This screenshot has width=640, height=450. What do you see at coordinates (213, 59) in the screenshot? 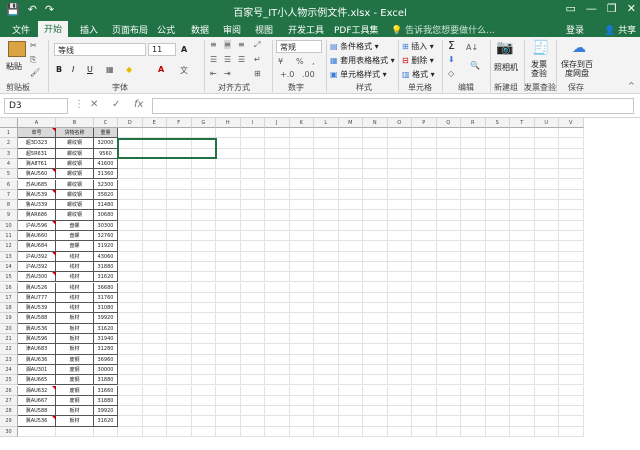
I see `align-left-icon: ☰` at bounding box center [213, 59].